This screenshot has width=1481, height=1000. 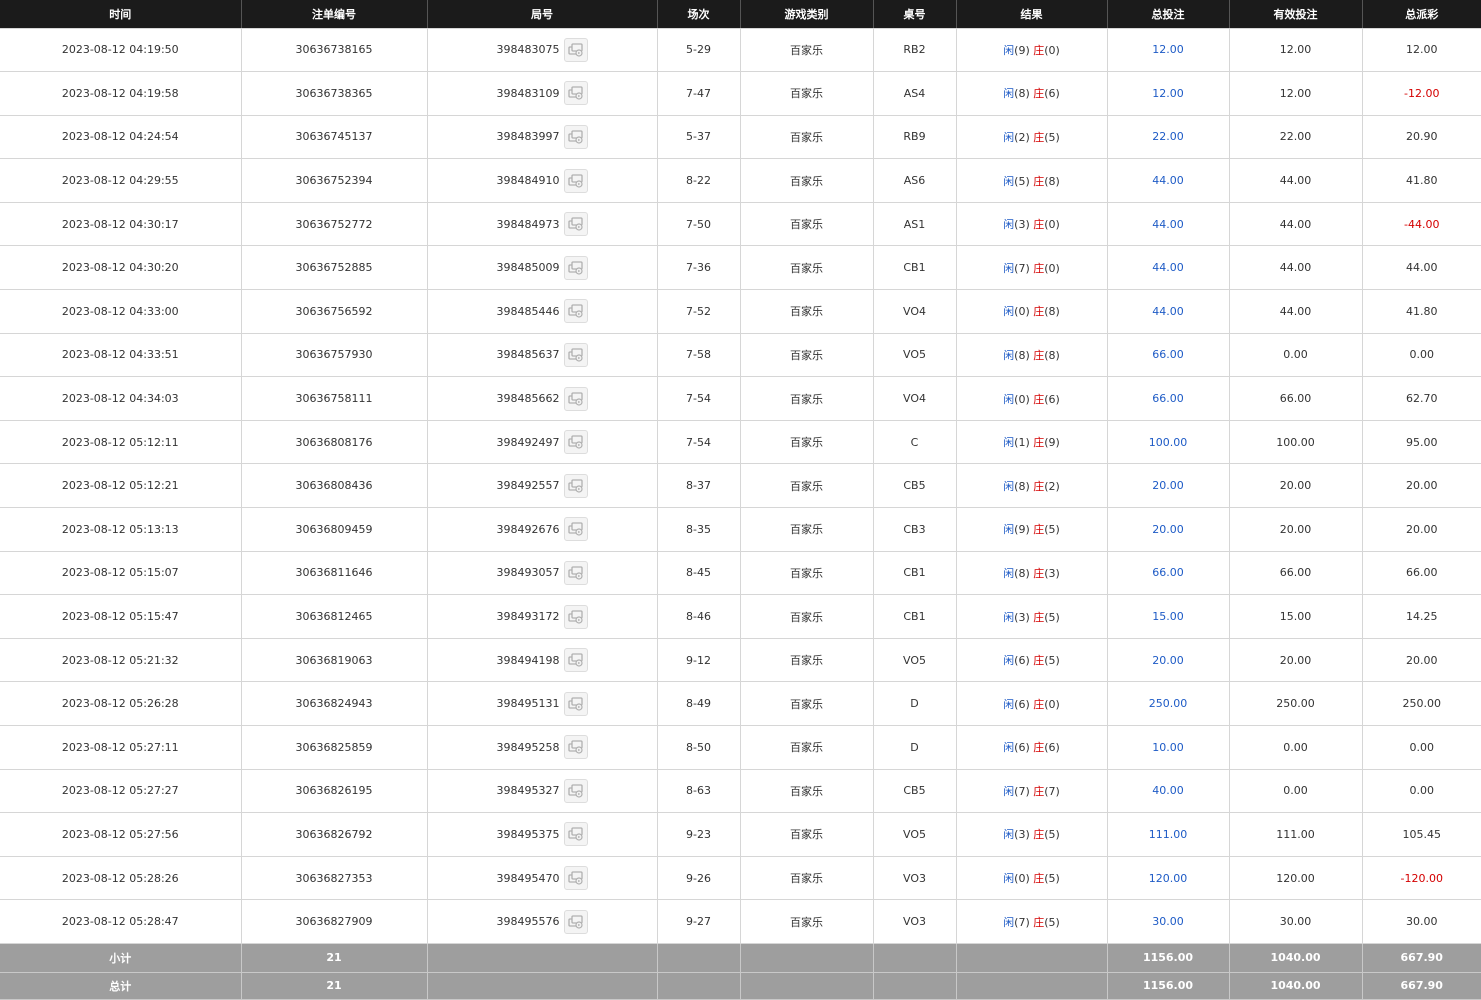 I want to click on cell-table: CB5, so click(x=915, y=486).